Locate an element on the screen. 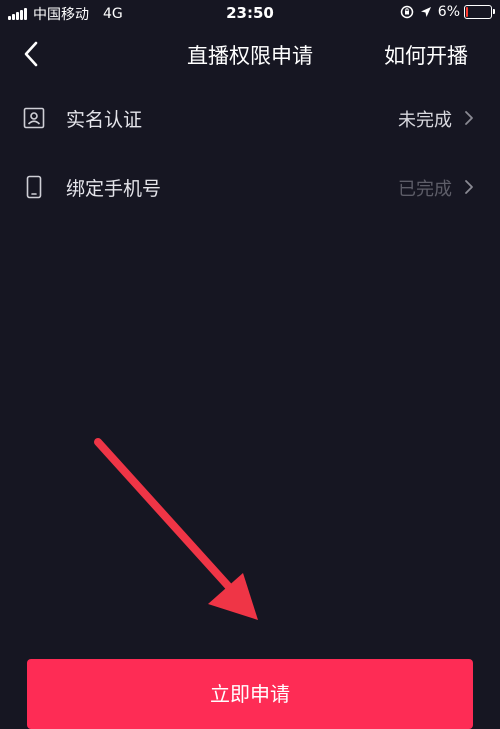 This screenshot has height=729, width=500. how-to-live-button: 如何开播 is located at coordinates (426, 55).